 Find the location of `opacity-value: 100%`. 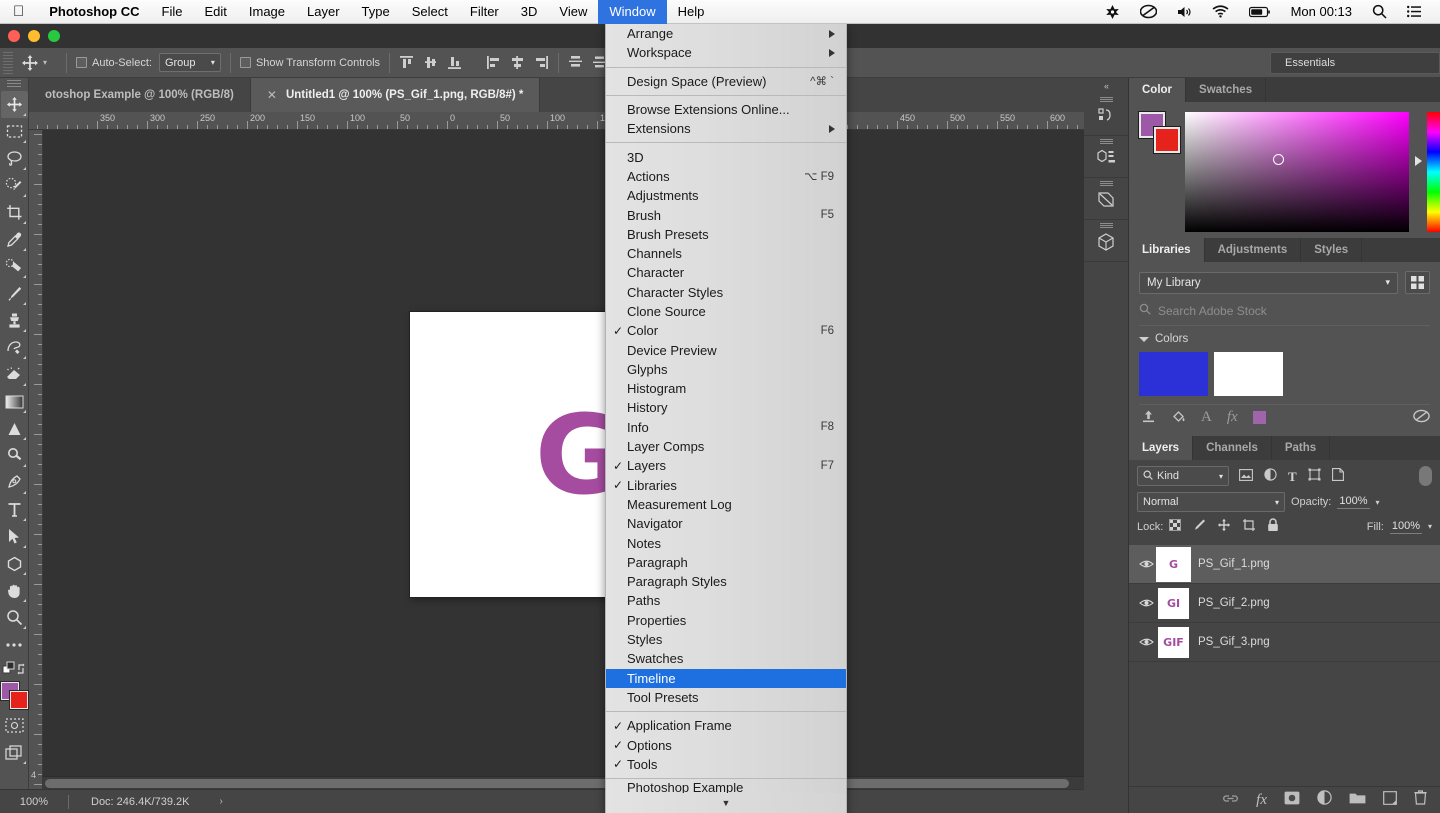

opacity-value: 100% is located at coordinates (1353, 502).